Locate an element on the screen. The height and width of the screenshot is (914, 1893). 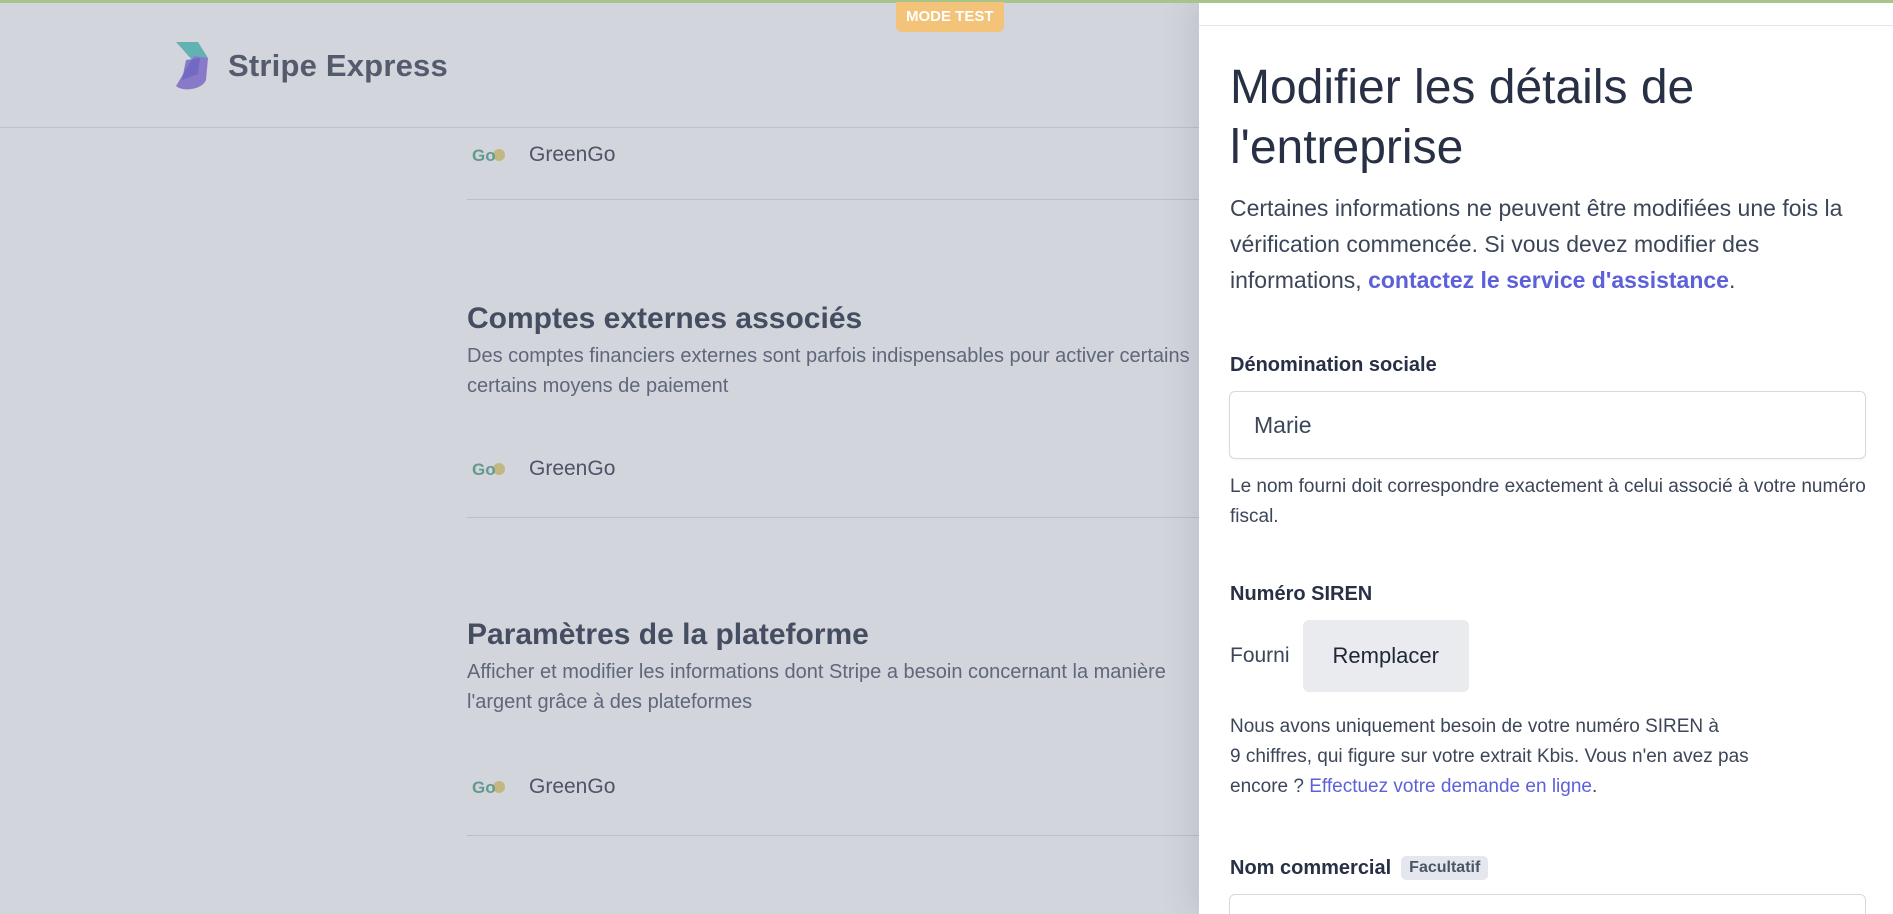
drawer-title: Modifier les détails de l'entreprise is located at coordinates (1462, 117).